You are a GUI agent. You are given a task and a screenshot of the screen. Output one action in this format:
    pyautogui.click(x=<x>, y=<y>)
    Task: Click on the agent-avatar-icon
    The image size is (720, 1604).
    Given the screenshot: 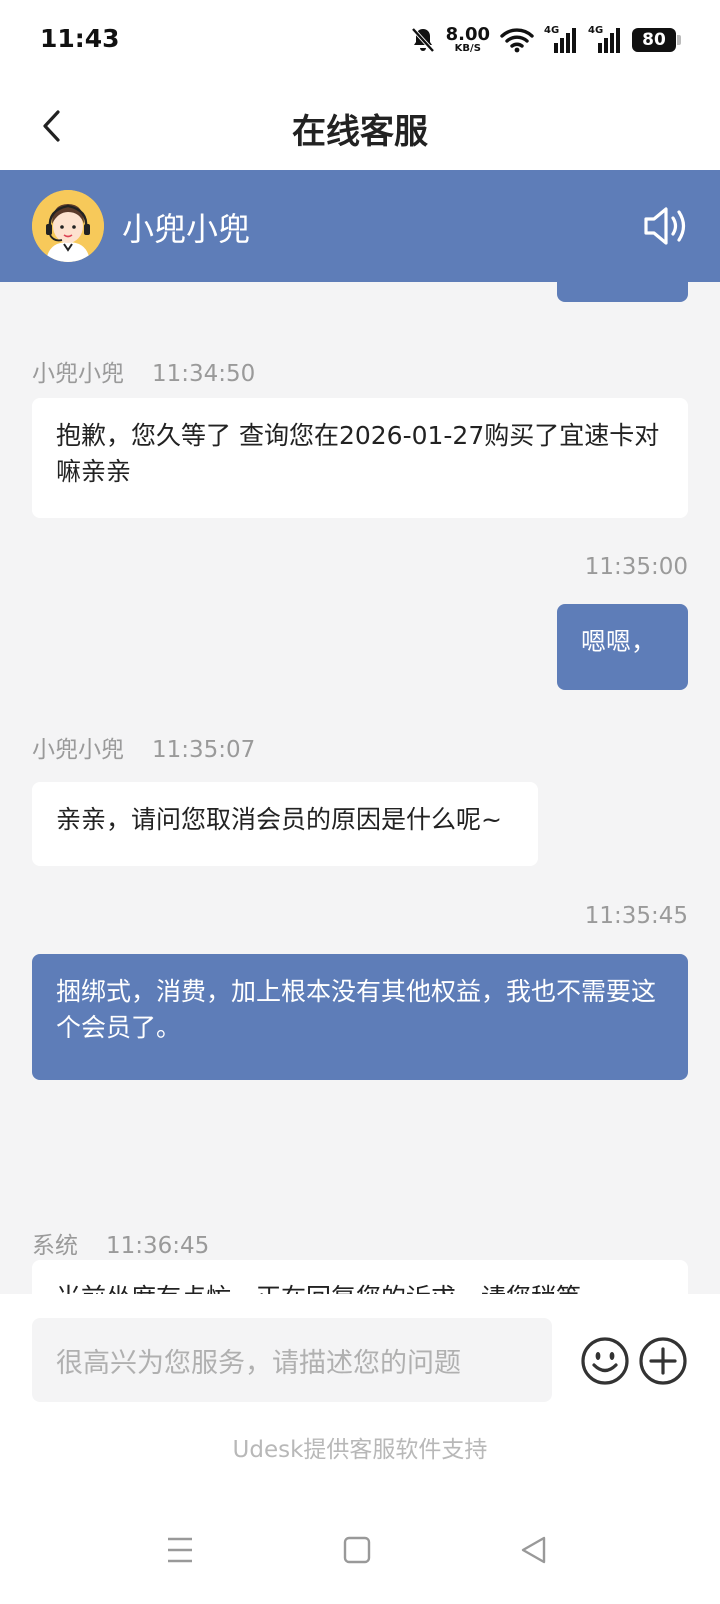 What is the action you would take?
    pyautogui.click(x=68, y=226)
    